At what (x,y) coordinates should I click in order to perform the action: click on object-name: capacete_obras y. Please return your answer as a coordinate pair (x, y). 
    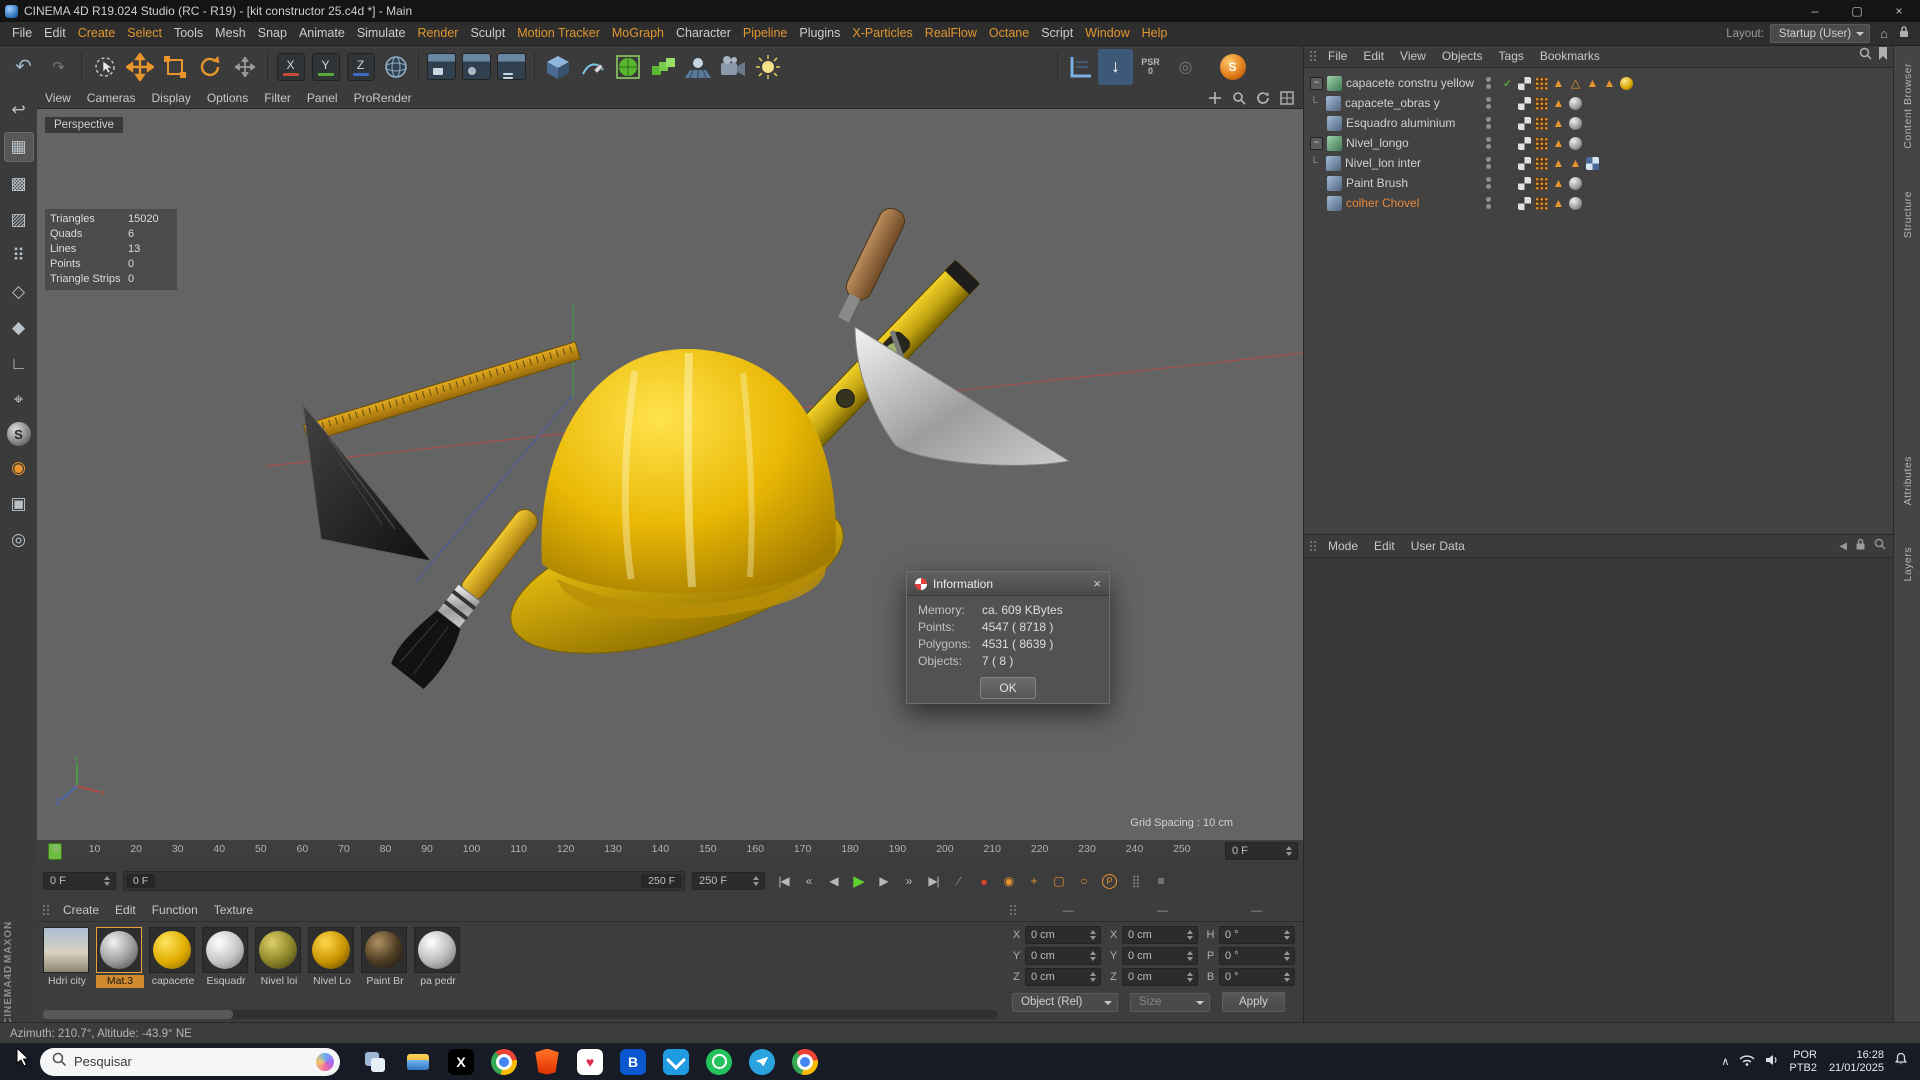
    Looking at the image, I should click on (1392, 103).